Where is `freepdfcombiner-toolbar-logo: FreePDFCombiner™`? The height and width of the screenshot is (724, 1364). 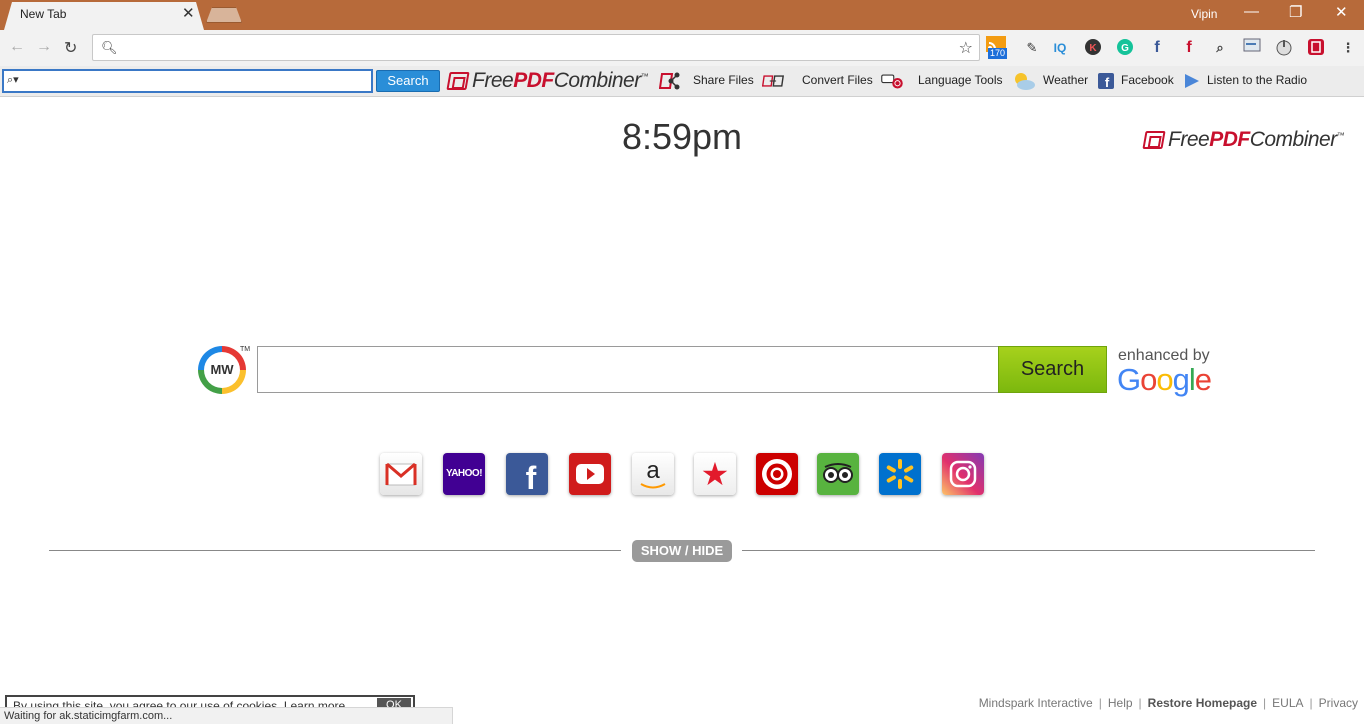 freepdfcombiner-toolbar-logo: FreePDFCombiner™ is located at coordinates (547, 81).